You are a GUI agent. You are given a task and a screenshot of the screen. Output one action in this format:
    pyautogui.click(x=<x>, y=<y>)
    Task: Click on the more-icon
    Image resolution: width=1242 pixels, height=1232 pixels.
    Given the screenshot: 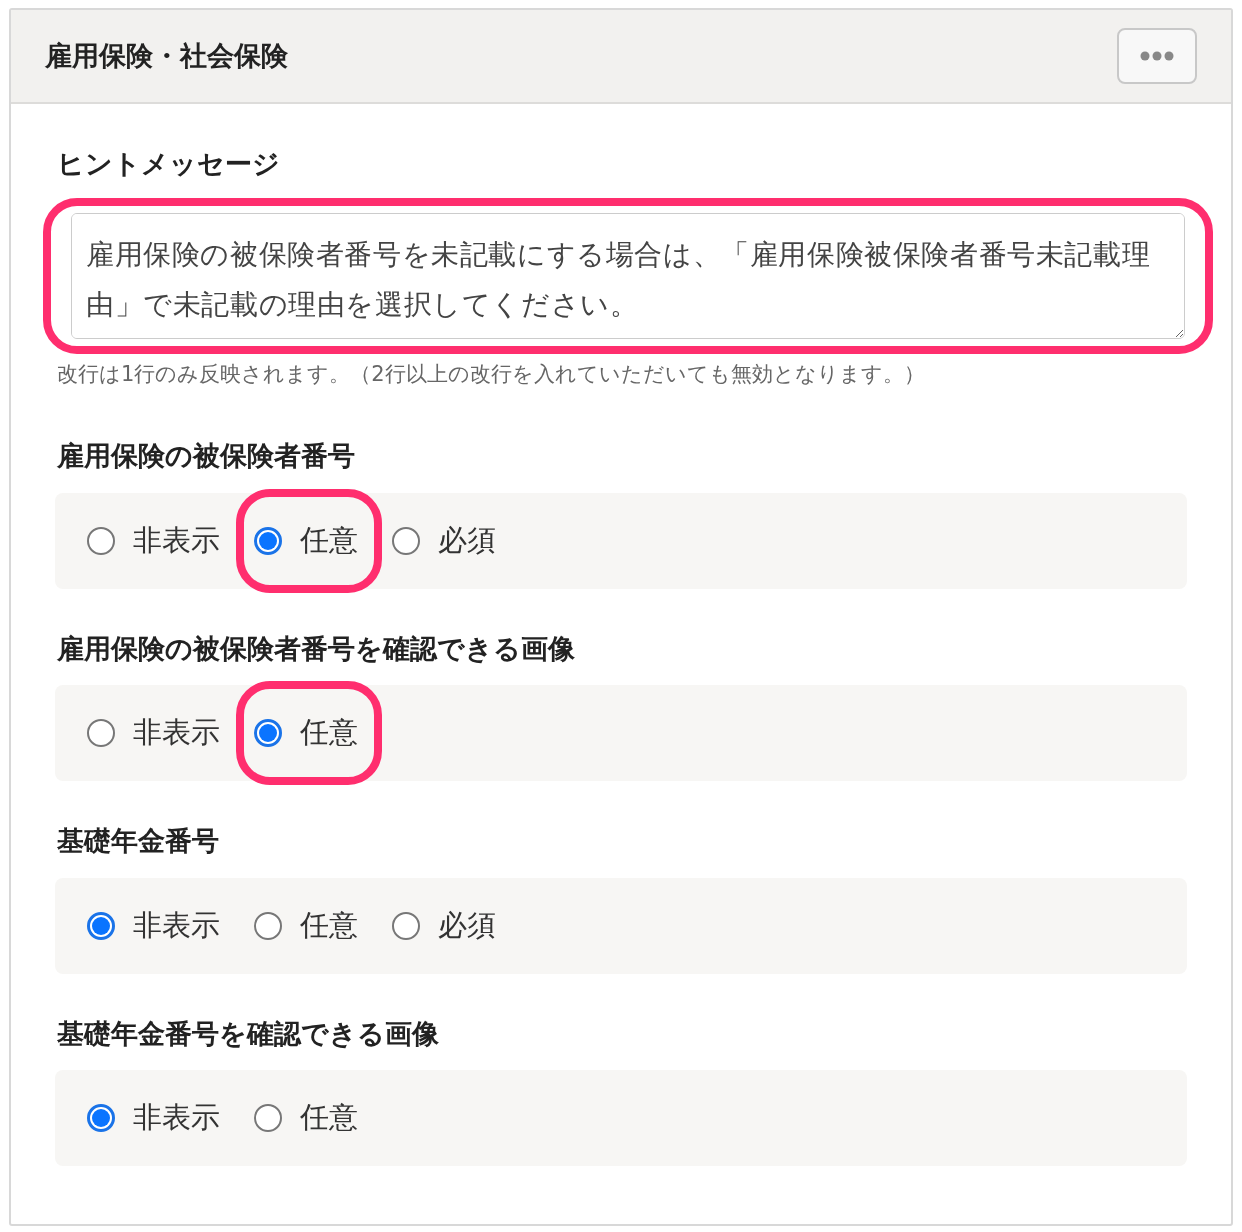 What is the action you would take?
    pyautogui.click(x=1157, y=56)
    